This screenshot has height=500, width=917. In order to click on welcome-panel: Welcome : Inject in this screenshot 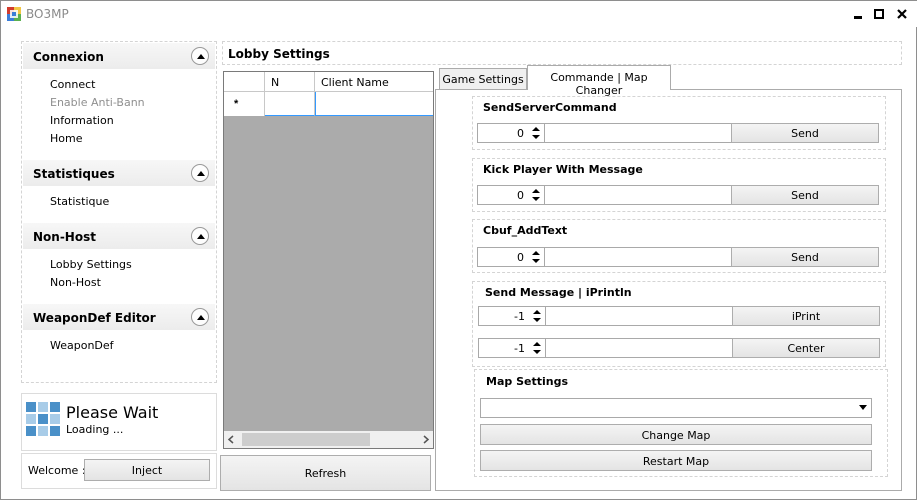, I will do `click(119, 471)`.